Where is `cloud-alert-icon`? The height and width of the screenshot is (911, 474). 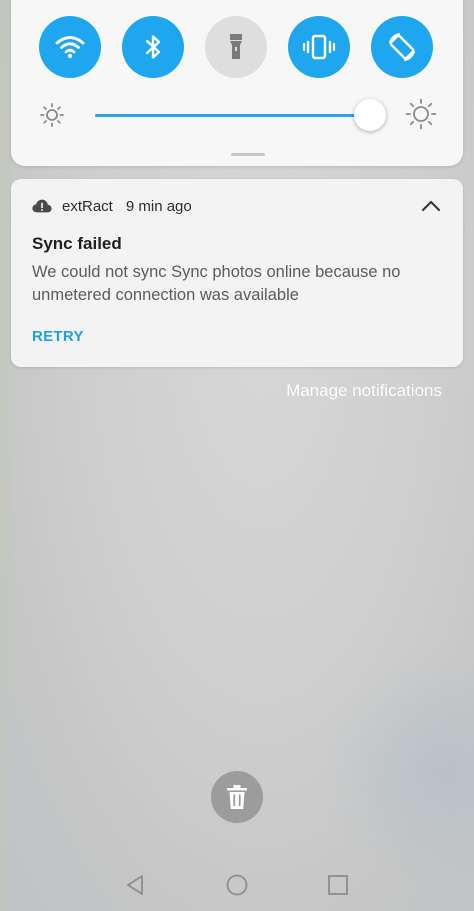 cloud-alert-icon is located at coordinates (42, 206).